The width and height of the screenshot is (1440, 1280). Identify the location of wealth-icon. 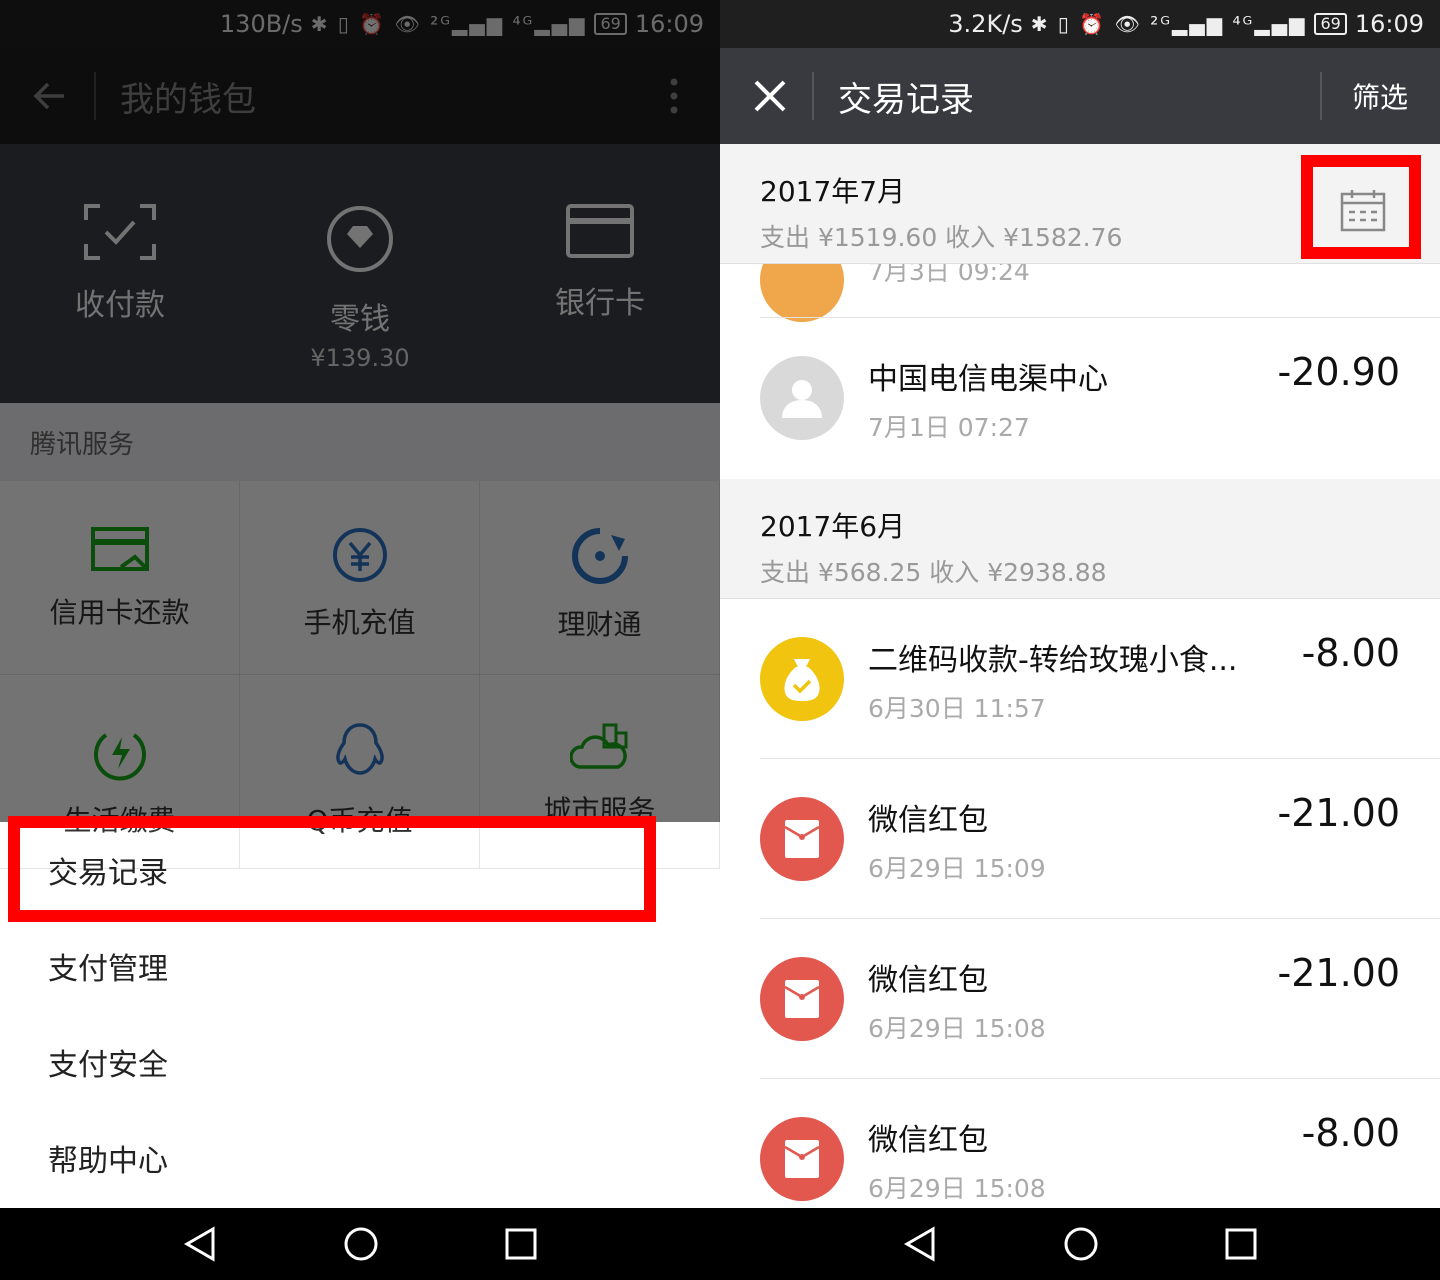
(599, 556).